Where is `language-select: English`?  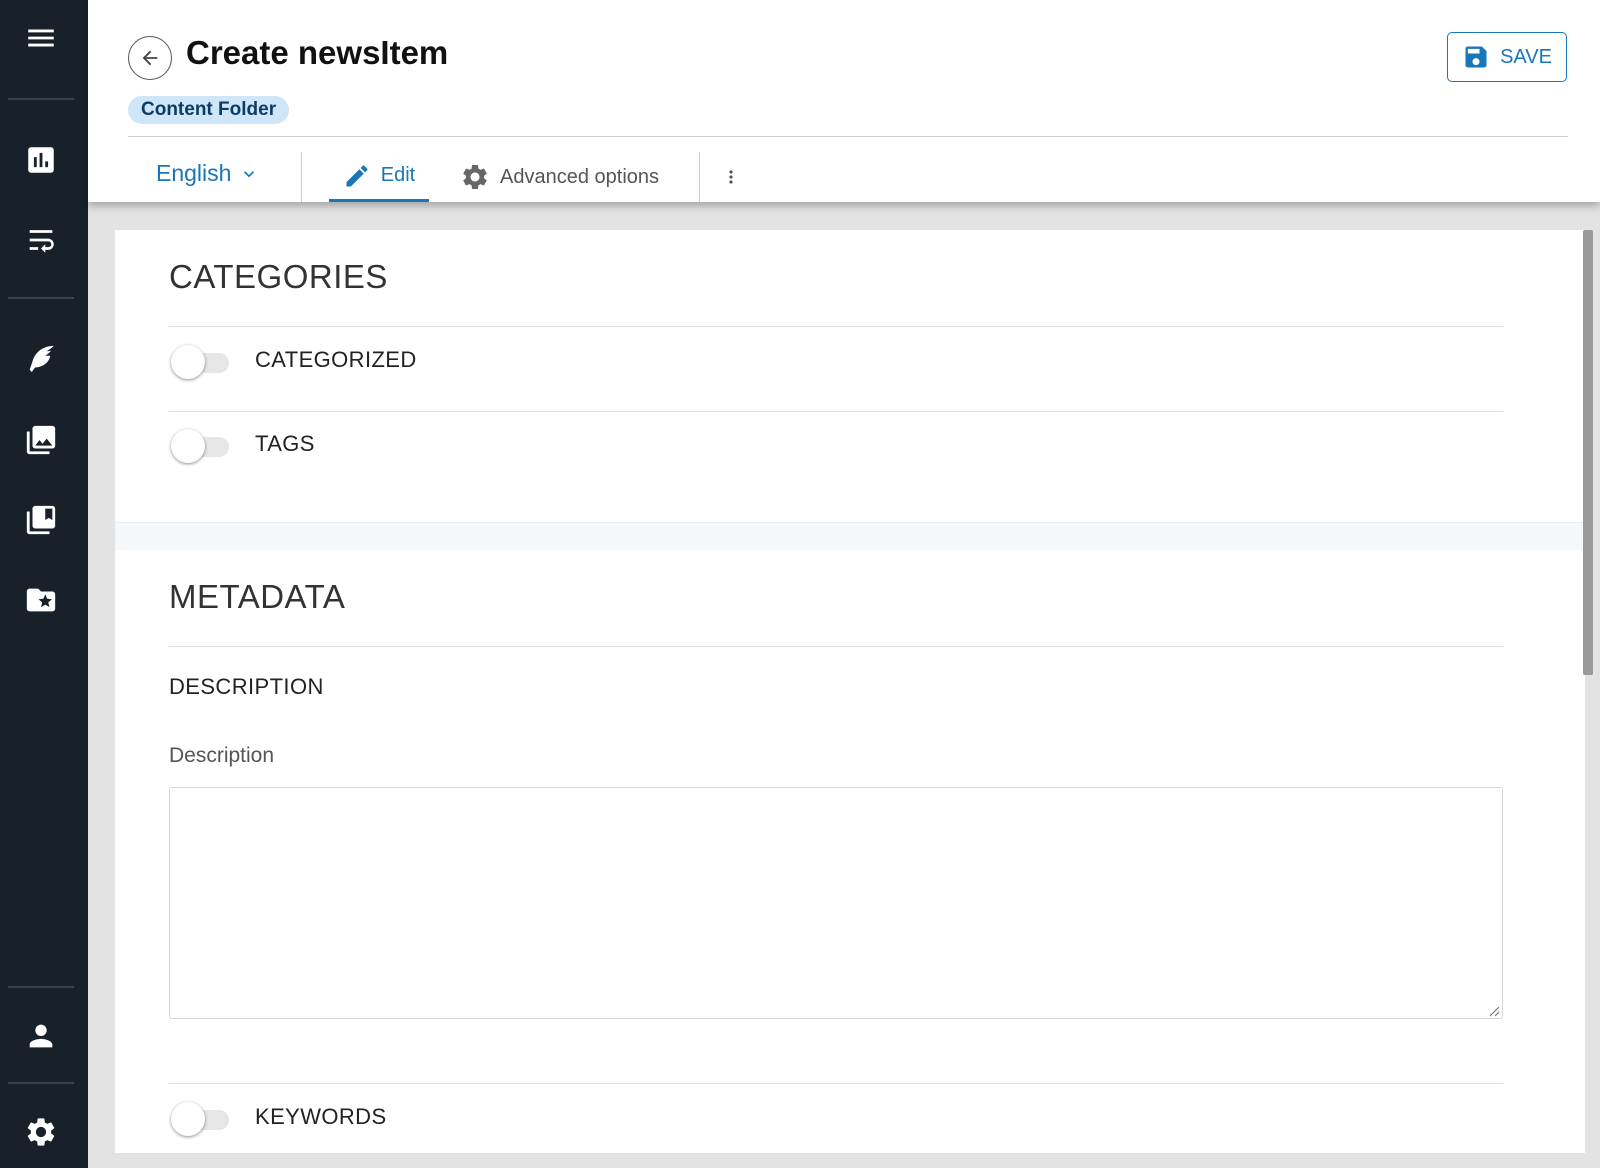
language-select: English is located at coordinates (207, 173).